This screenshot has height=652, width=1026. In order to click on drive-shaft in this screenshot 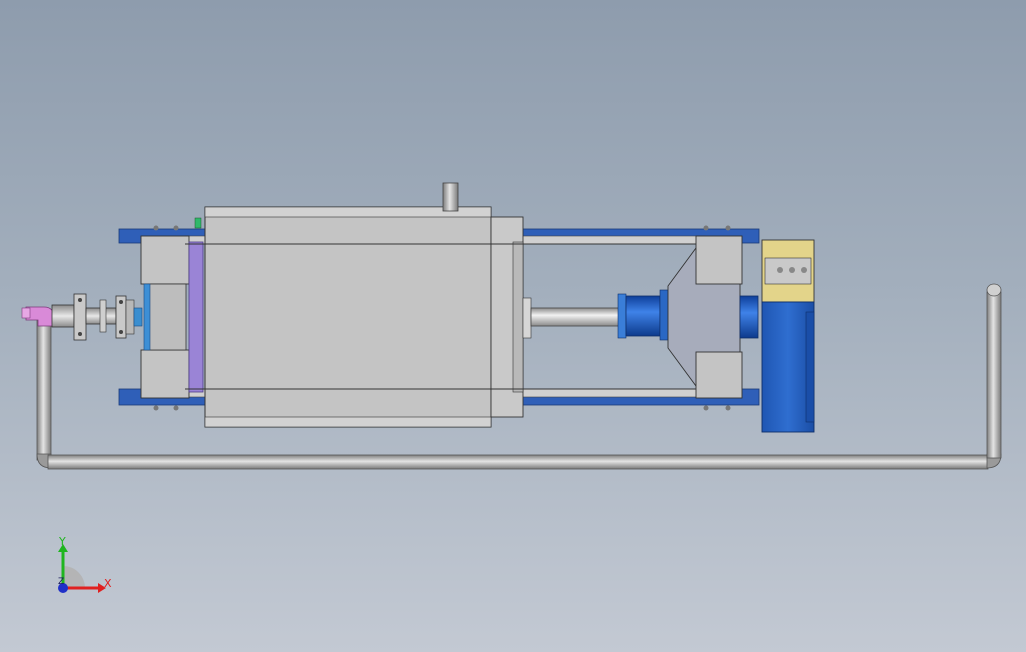, I will do `click(572, 318)`.